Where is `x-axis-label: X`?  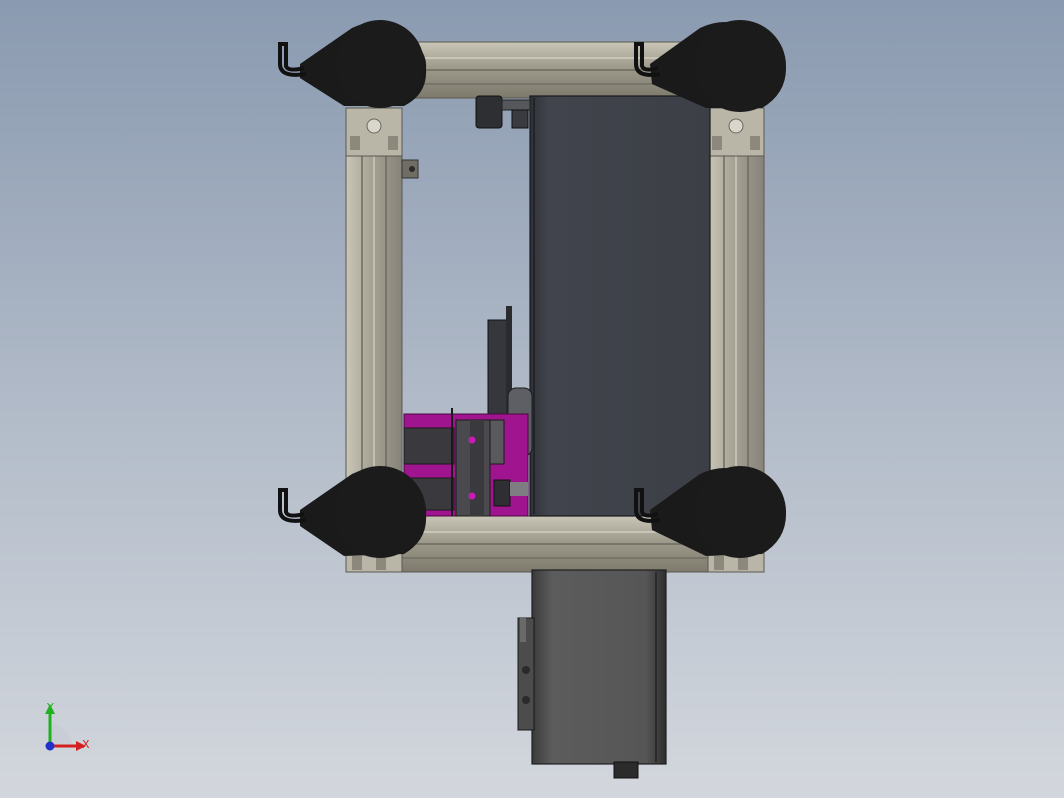 x-axis-label: X is located at coordinates (86, 744).